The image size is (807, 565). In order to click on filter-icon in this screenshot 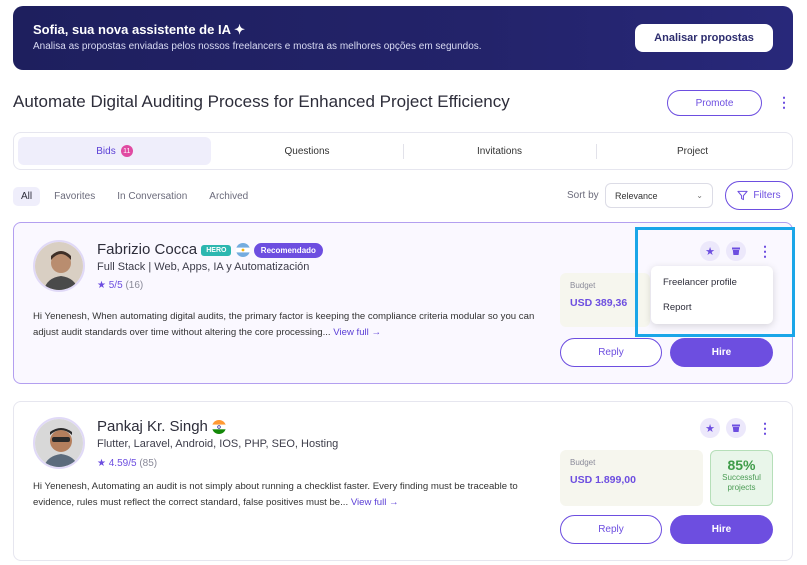, I will do `click(742, 195)`.